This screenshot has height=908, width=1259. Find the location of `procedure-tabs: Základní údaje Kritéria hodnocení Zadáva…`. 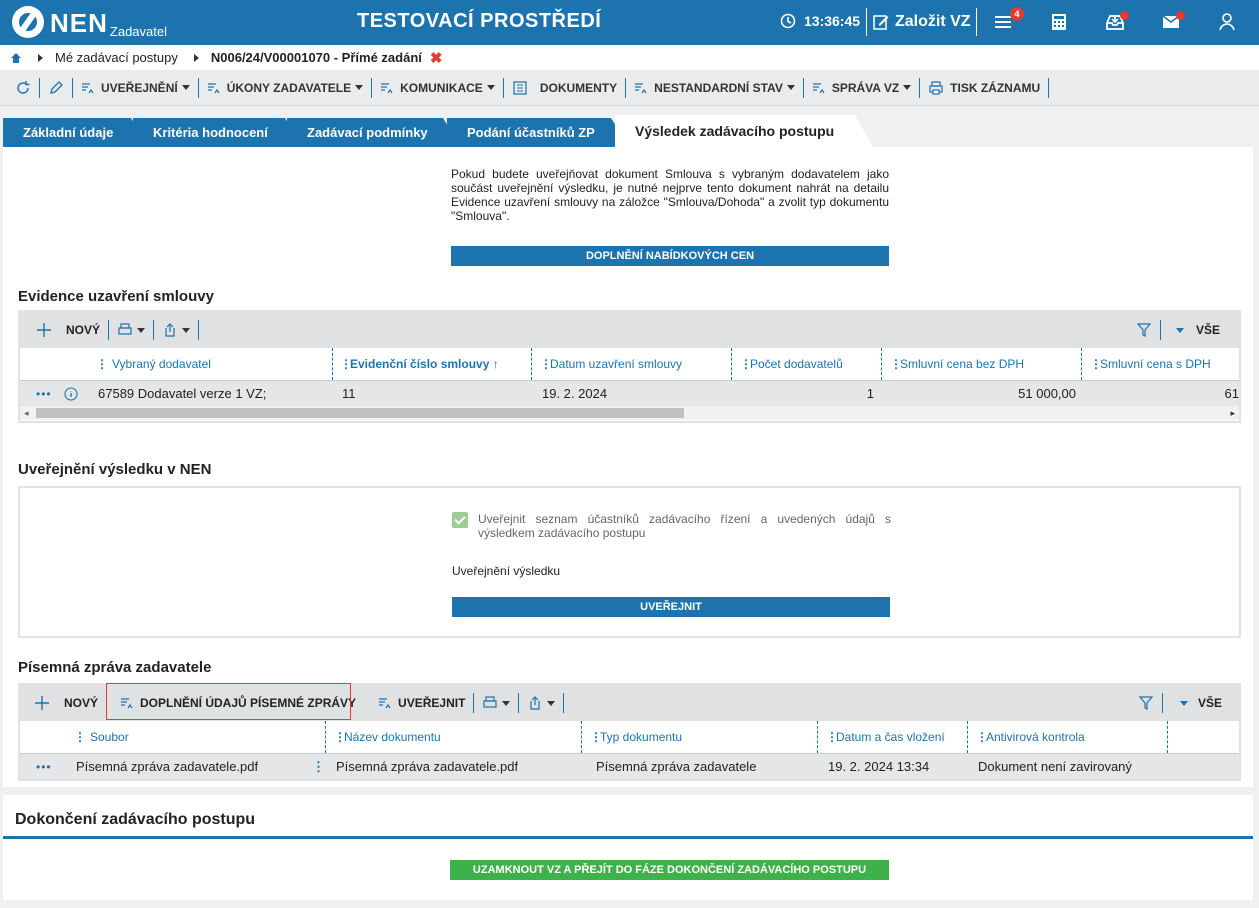

procedure-tabs: Základní údaje Kritéria hodnocení Zadáva… is located at coordinates (629, 129).